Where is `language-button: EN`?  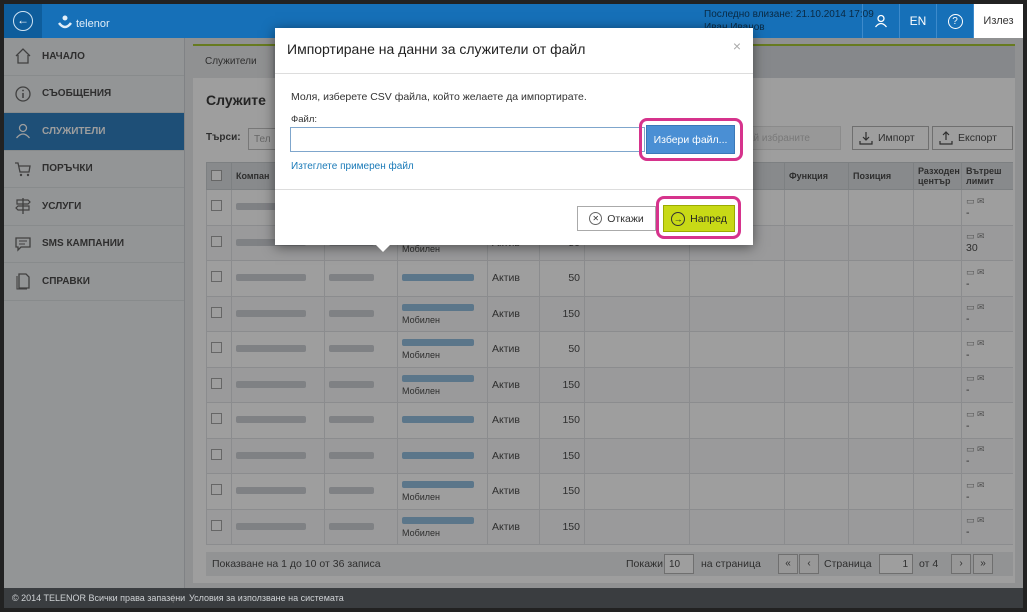
language-button: EN is located at coordinates (917, 21).